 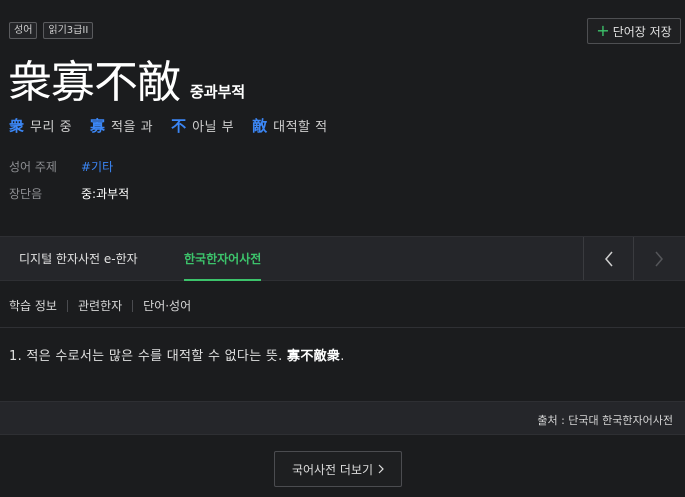 What do you see at coordinates (51, 127) in the screenshot?
I see `char-meaning: 무리 중` at bounding box center [51, 127].